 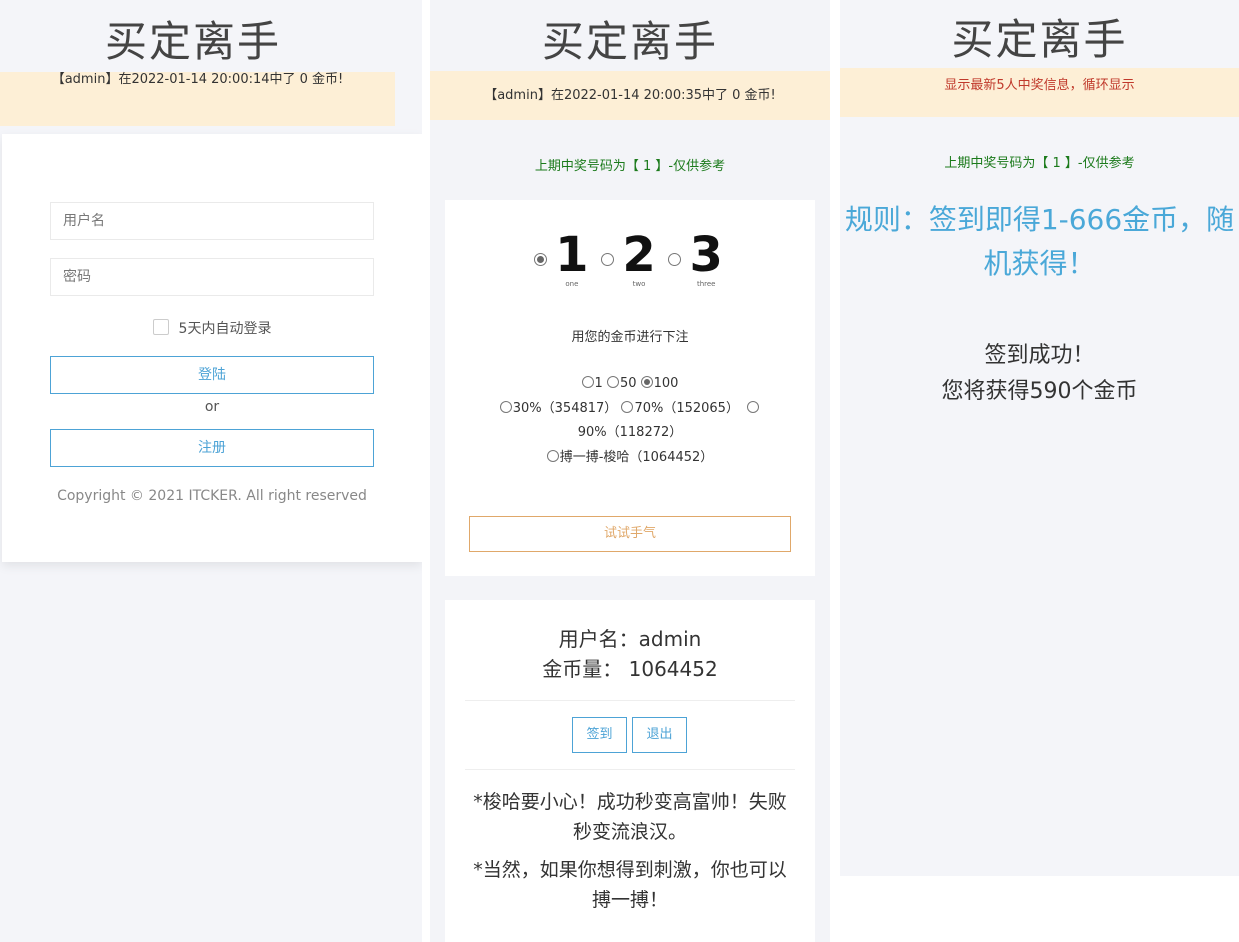 What do you see at coordinates (630, 95) in the screenshot?
I see `winner-notice: 【admin】在2022-01-14 20:00:35中了 0 金币!` at bounding box center [630, 95].